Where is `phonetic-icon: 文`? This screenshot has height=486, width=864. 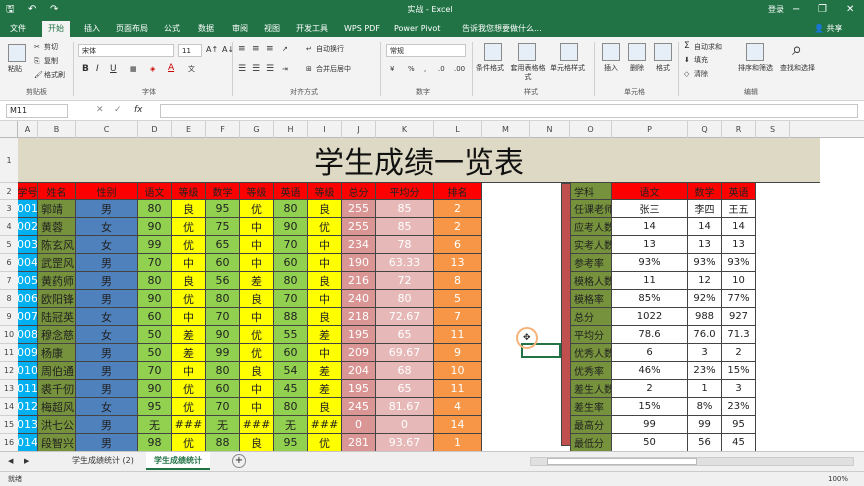
phonetic-icon: 文 is located at coordinates (191, 69).